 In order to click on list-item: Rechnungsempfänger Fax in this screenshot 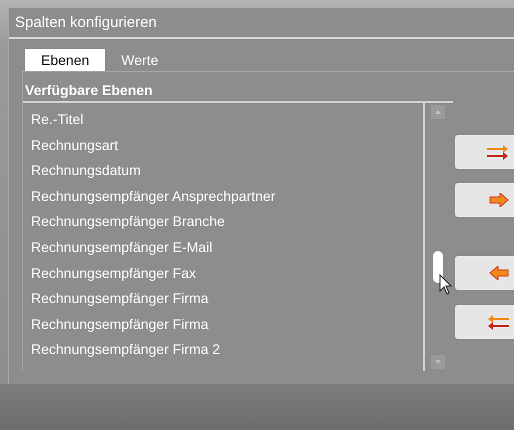, I will do `click(227, 273)`.